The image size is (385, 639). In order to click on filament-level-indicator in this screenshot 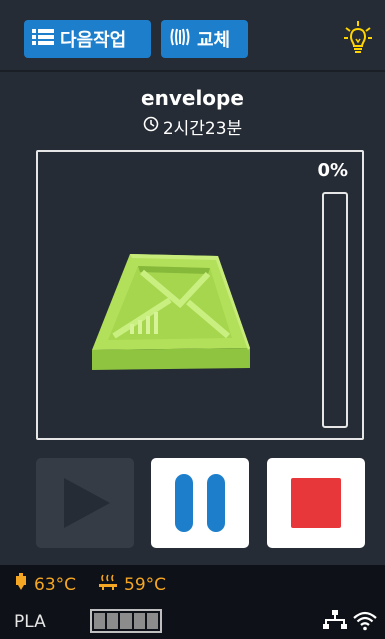, I will do `click(126, 621)`.